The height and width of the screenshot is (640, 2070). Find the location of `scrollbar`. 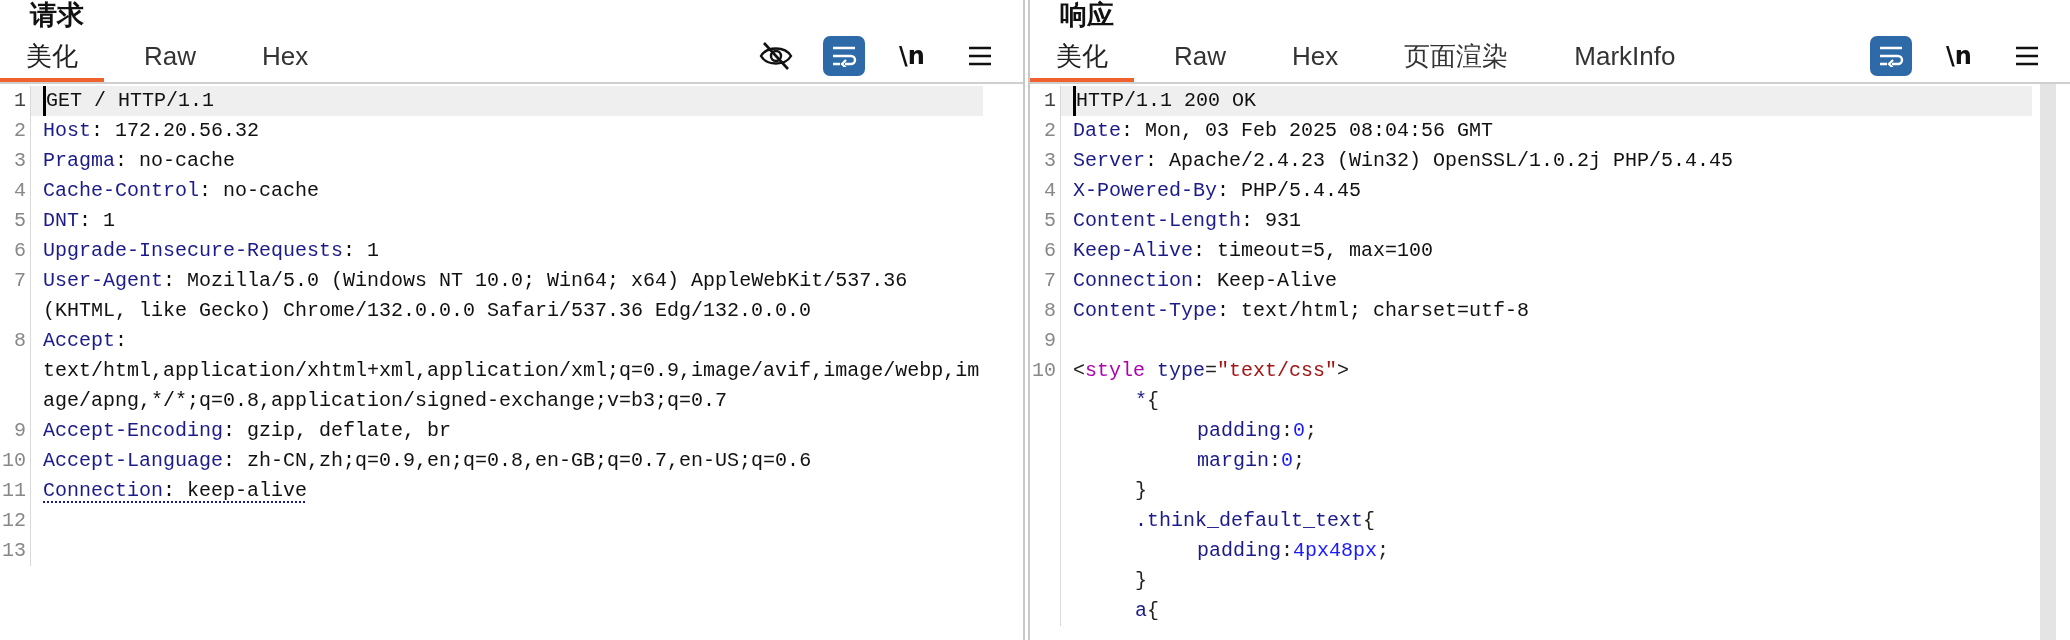

scrollbar is located at coordinates (2048, 362).